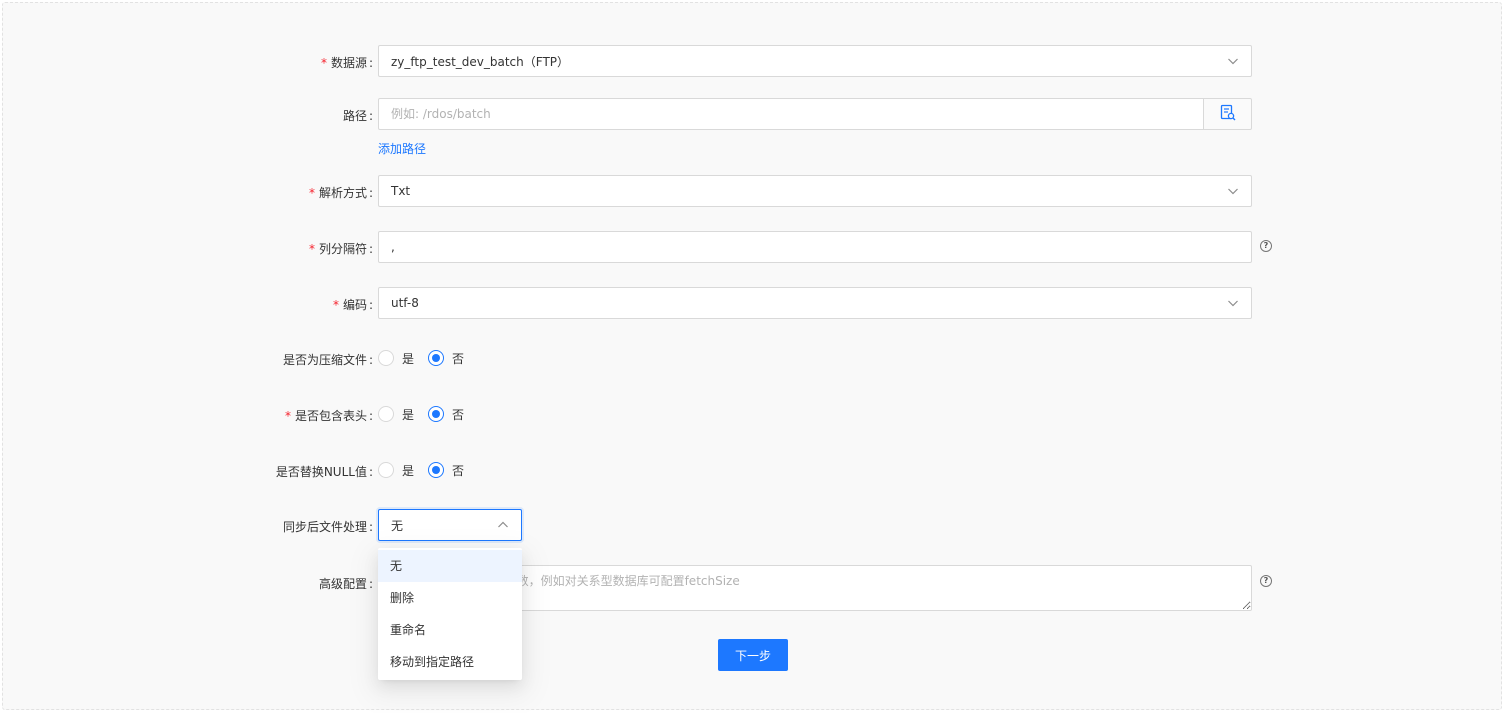  What do you see at coordinates (352, 305) in the screenshot?
I see `encoding-label: * 编码:` at bounding box center [352, 305].